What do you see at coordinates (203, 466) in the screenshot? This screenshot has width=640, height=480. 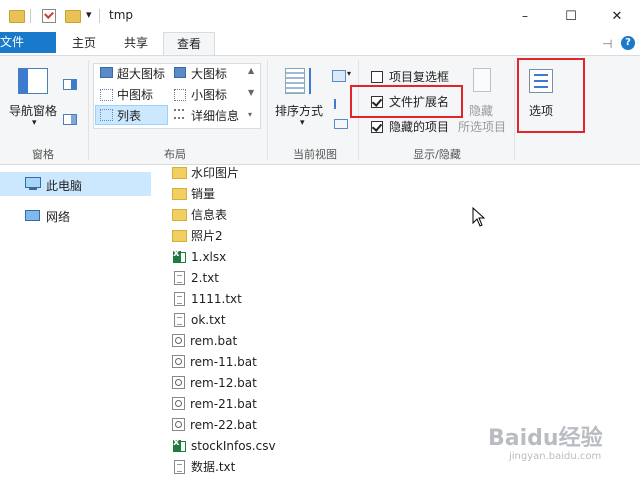 I see `list-item: 数据.txt` at bounding box center [203, 466].